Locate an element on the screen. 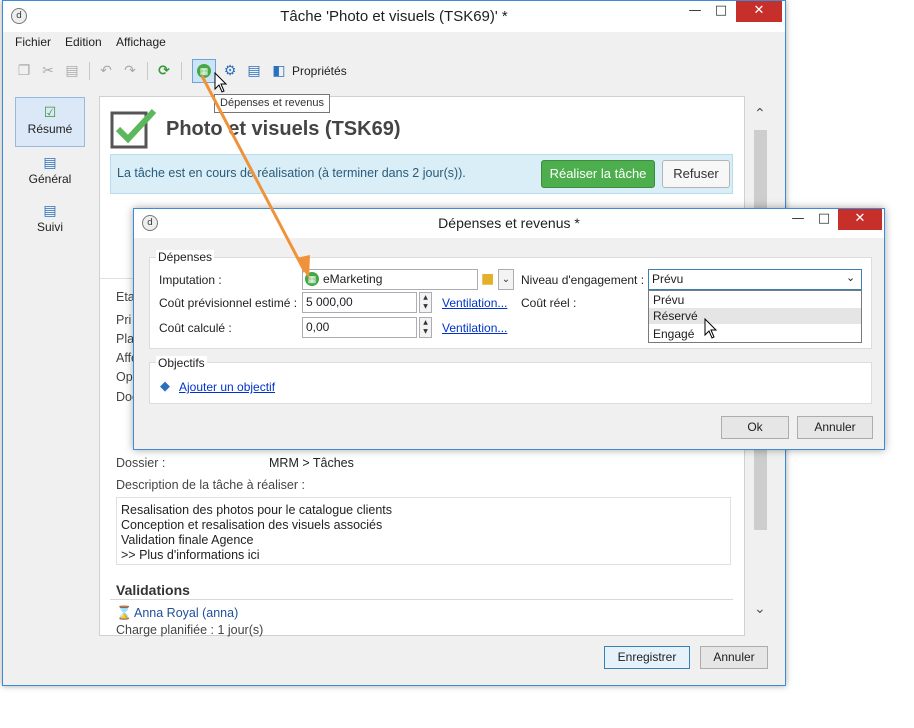  annotation-arrow is located at coordinates (255, 177).